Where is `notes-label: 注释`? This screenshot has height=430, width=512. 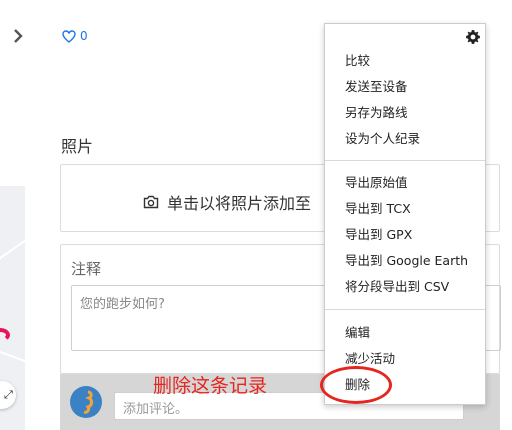
notes-label: 注释 is located at coordinates (86, 269).